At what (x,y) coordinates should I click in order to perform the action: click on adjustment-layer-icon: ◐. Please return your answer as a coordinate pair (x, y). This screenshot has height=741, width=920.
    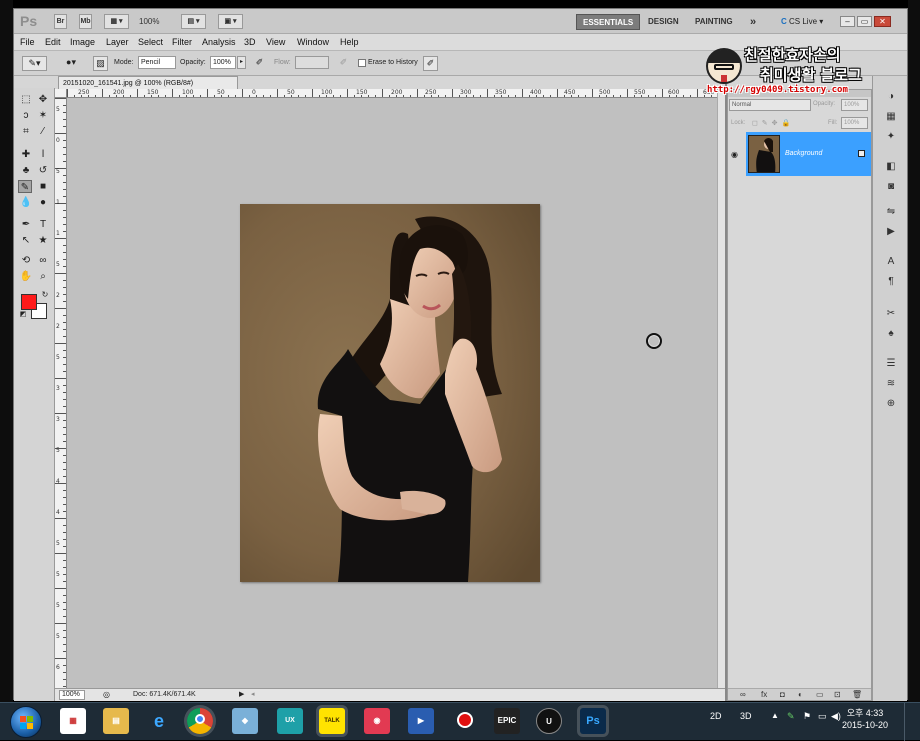
    Looking at the image, I should click on (800, 694).